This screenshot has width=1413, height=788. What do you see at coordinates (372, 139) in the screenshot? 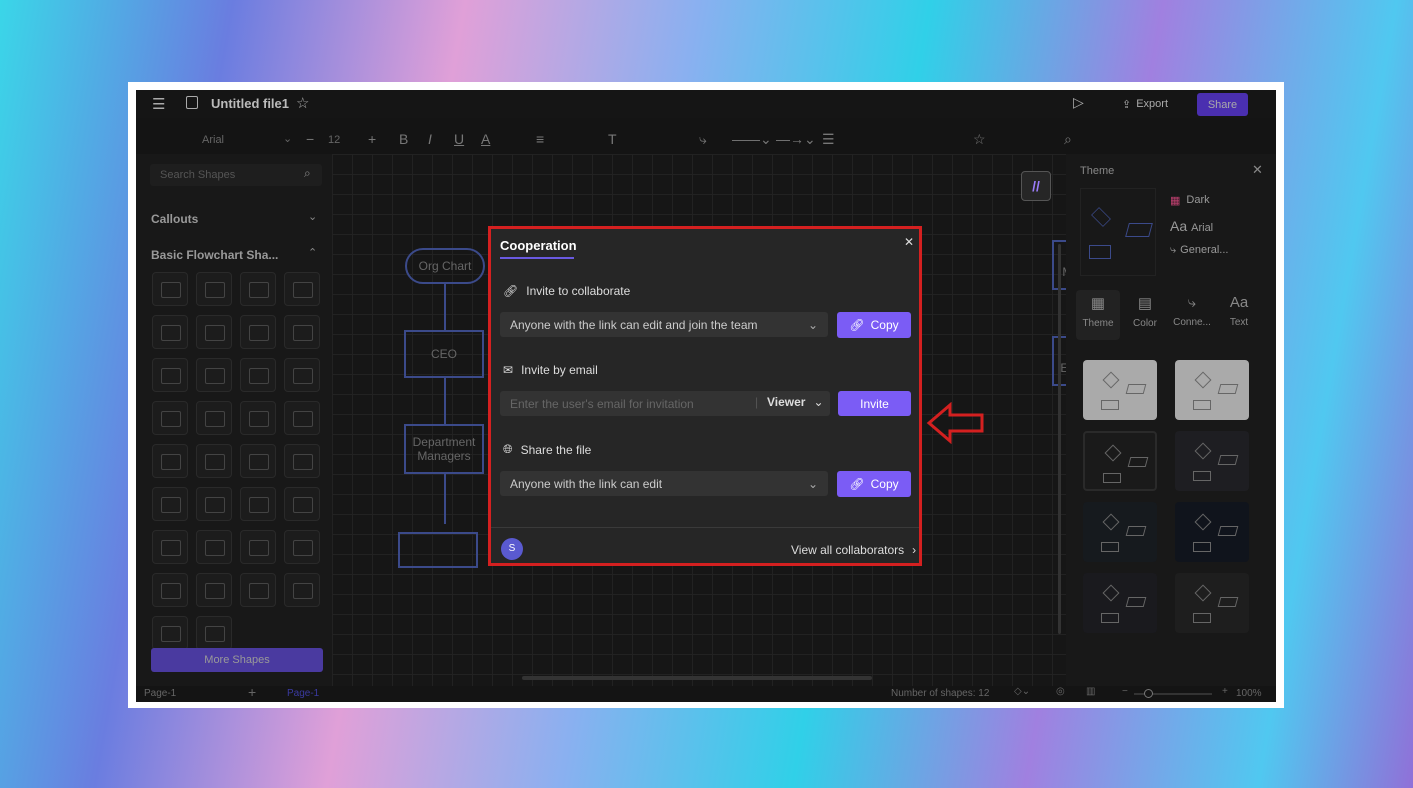
I see `increase-size-icon: +` at bounding box center [372, 139].